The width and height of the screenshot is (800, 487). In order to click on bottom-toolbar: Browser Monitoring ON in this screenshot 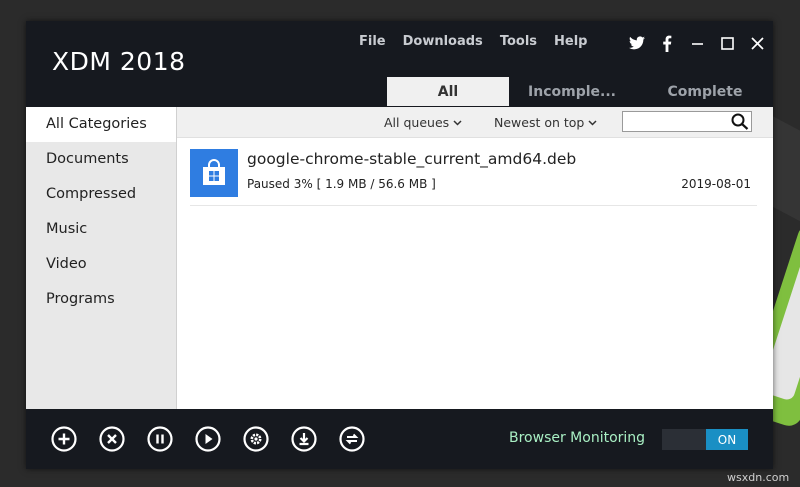, I will do `click(399, 439)`.